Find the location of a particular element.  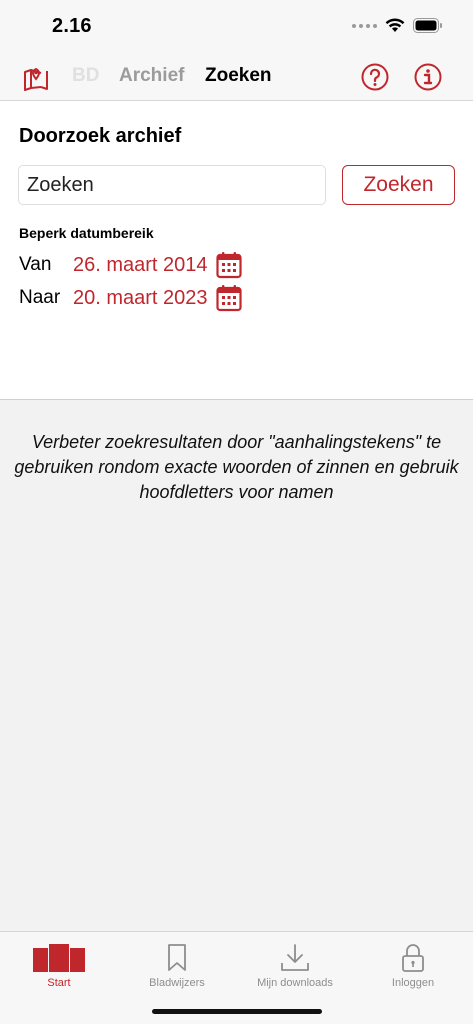

search-input is located at coordinates (172, 185).